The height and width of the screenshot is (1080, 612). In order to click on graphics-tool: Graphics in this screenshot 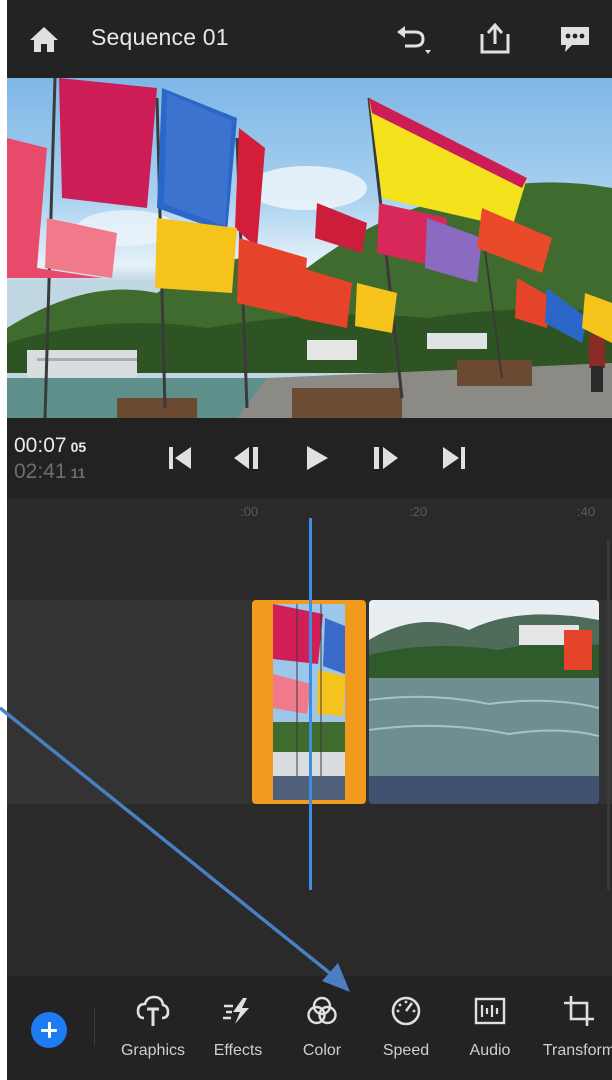, I will do `click(153, 1034)`.